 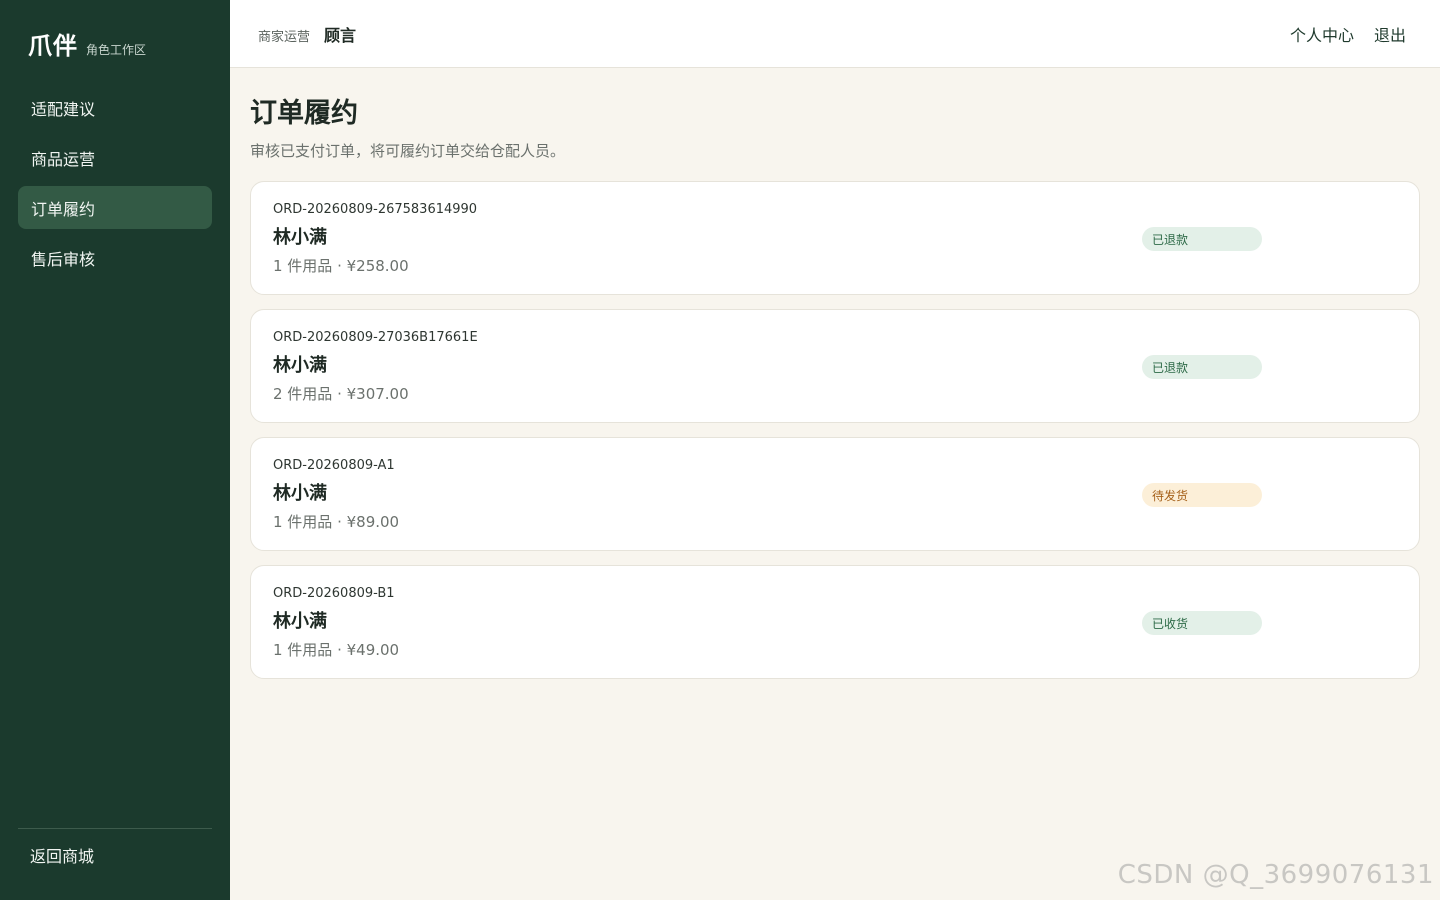 I want to click on order-id: ORD-20260809-A1, so click(x=334, y=466).